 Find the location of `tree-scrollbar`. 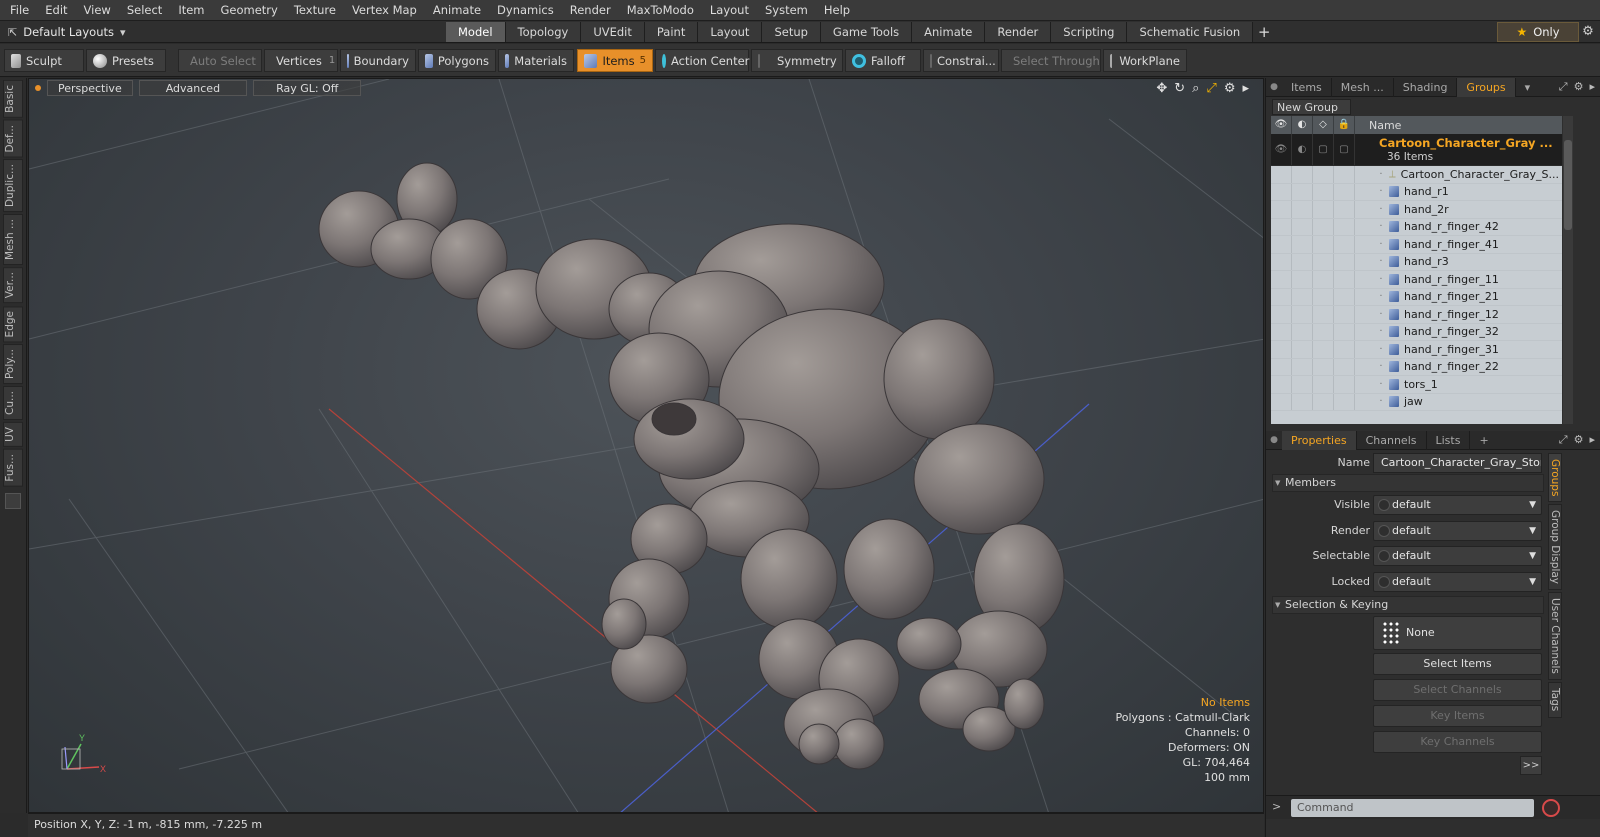

tree-scrollbar is located at coordinates (1568, 270).